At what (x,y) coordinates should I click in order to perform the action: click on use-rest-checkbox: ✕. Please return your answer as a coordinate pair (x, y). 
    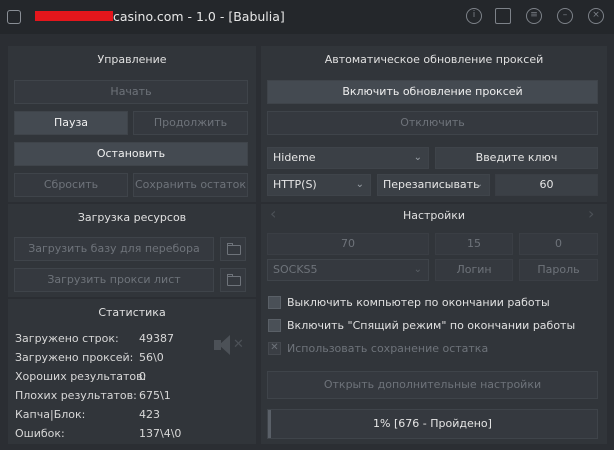
    Looking at the image, I should click on (274, 348).